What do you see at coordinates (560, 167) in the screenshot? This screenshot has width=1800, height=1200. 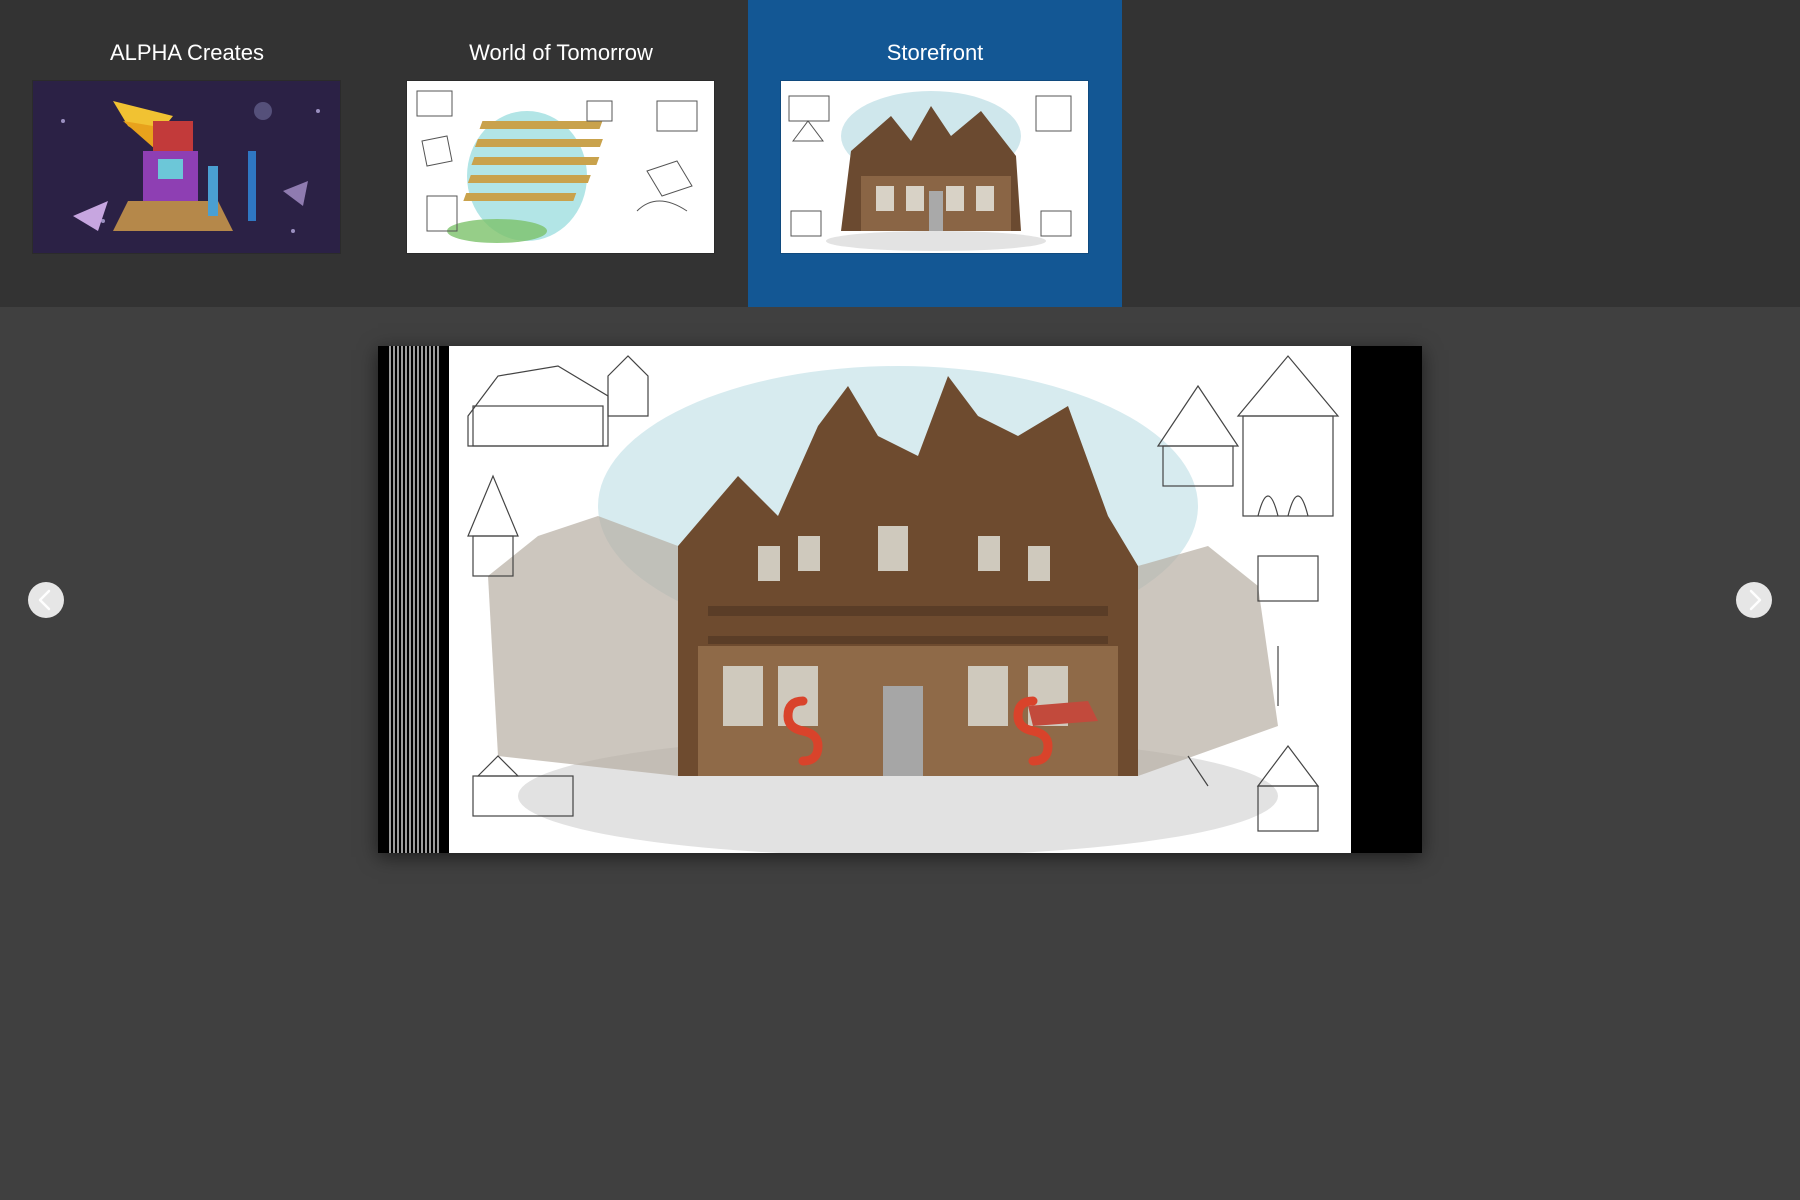 I see `world-of-tomorrow-thumbnail` at bounding box center [560, 167].